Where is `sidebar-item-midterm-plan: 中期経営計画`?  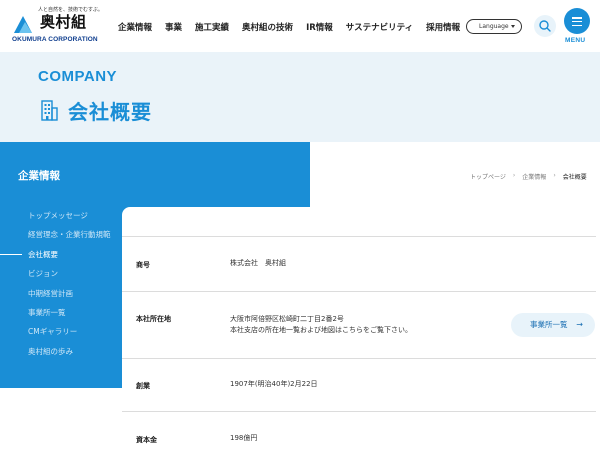 sidebar-item-midterm-plan: 中期経営計画 is located at coordinates (61, 293).